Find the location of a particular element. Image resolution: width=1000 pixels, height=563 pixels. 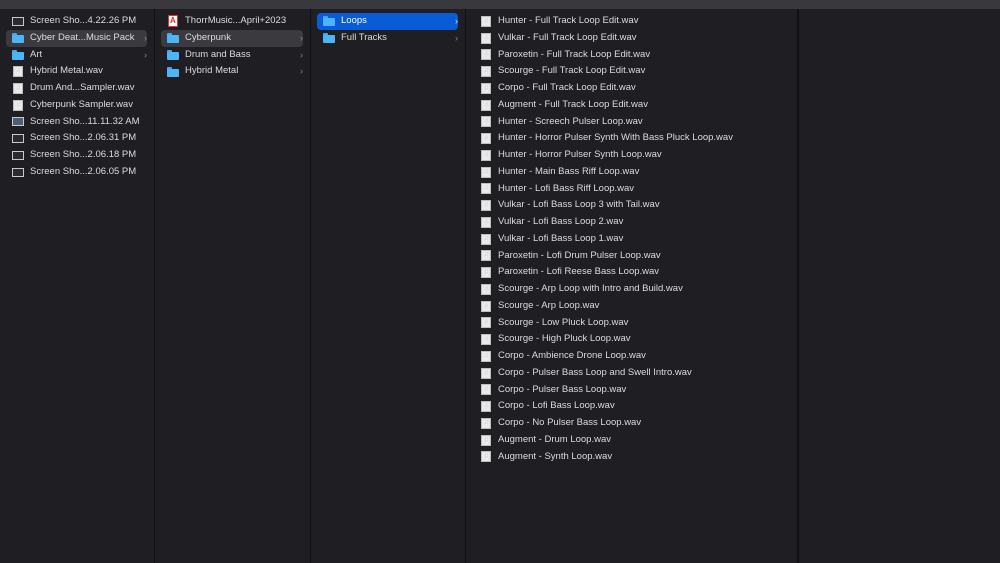

item-label: Corpo - Ambience Drone Loop.wav is located at coordinates (572, 355).